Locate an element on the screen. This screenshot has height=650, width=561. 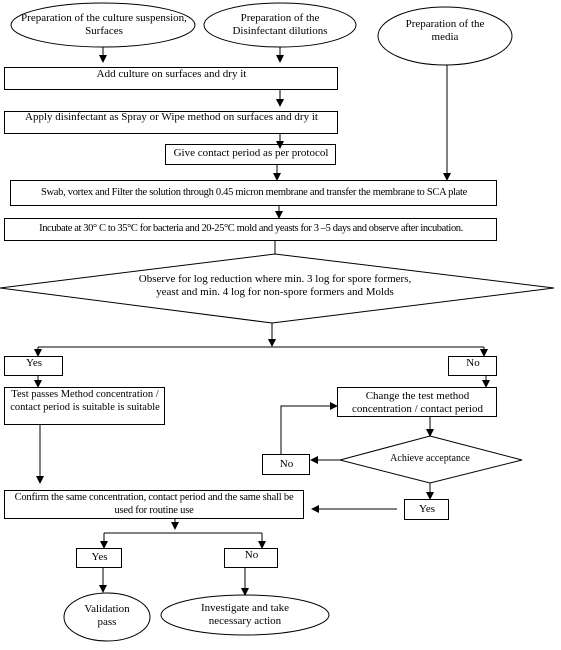
no-2-label: No is located at coordinates (286, 464).